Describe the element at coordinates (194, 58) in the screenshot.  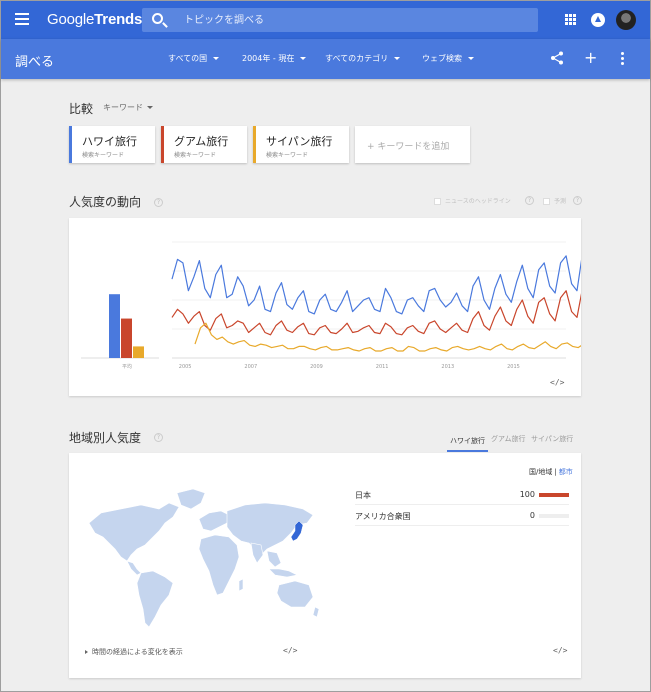
I see `country-filter: すべての国` at that location.